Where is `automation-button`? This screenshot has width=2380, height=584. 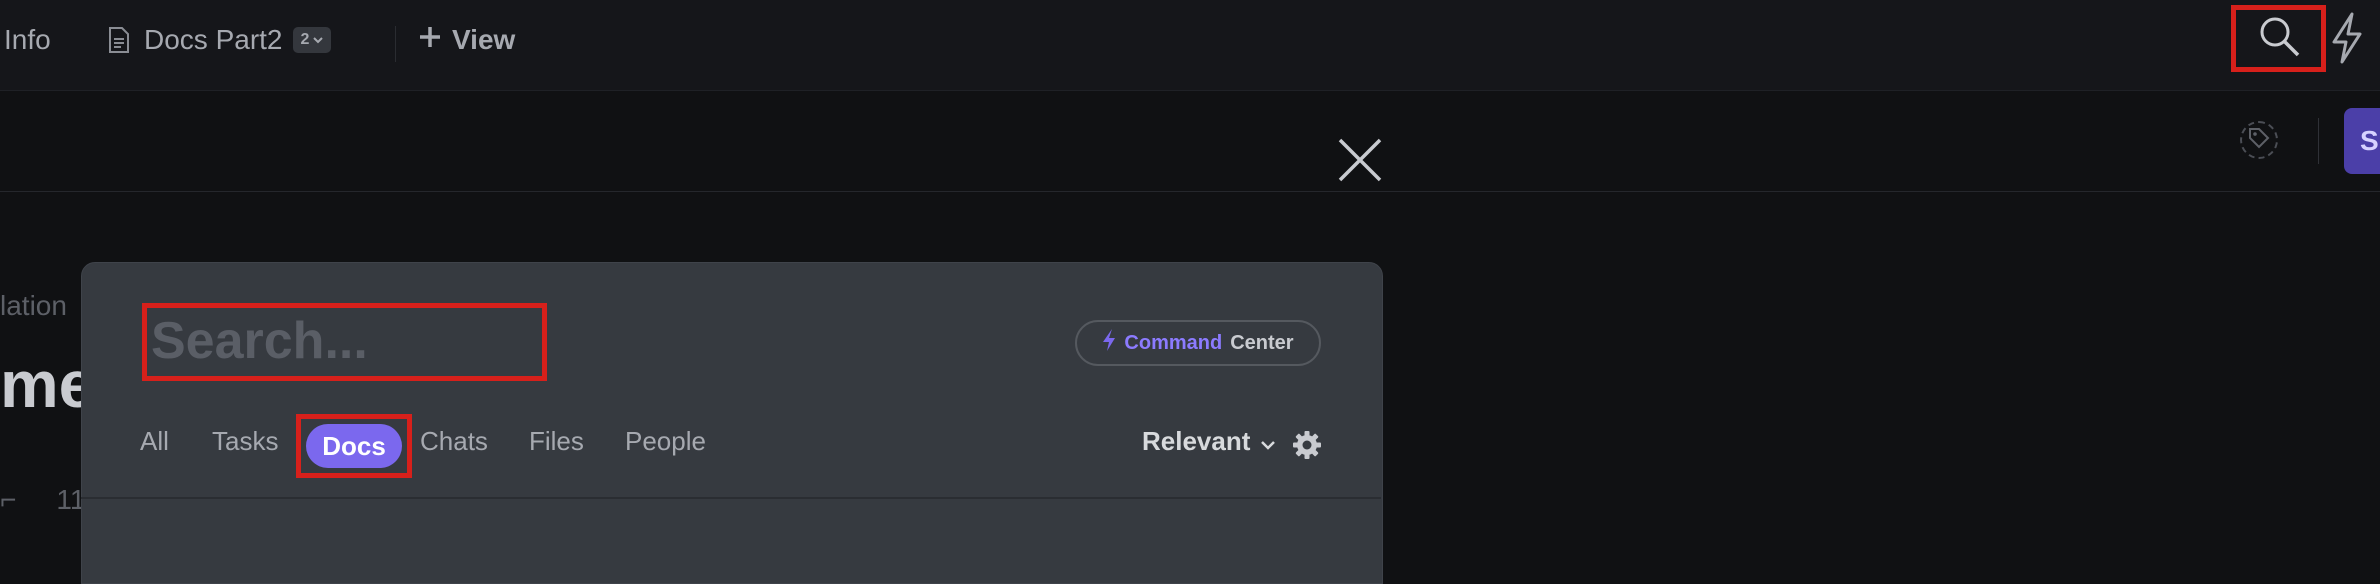
automation-button is located at coordinates (2346, 40).